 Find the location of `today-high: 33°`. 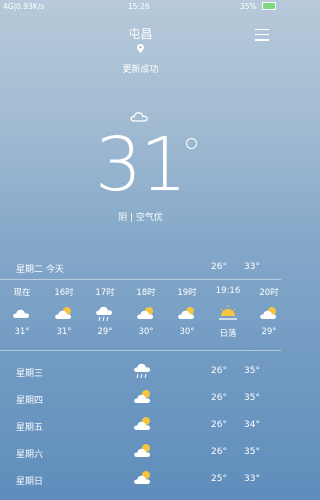

today-high: 33° is located at coordinates (252, 267).